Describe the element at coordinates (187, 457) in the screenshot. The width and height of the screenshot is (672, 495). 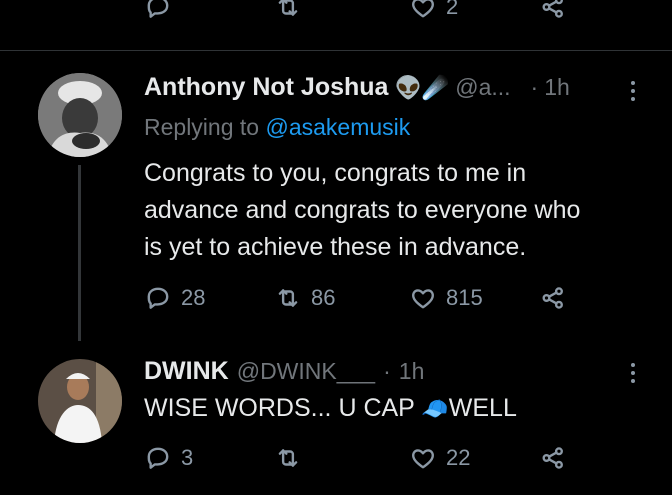
I see `reply-count: 3` at that location.